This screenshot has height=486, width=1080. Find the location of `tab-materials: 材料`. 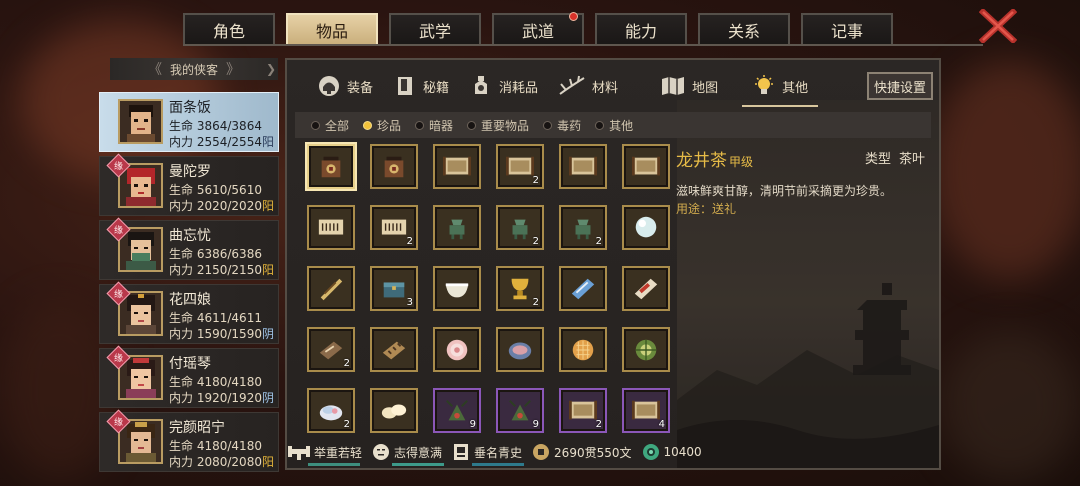

tab-materials: 材料 is located at coordinates (588, 86).